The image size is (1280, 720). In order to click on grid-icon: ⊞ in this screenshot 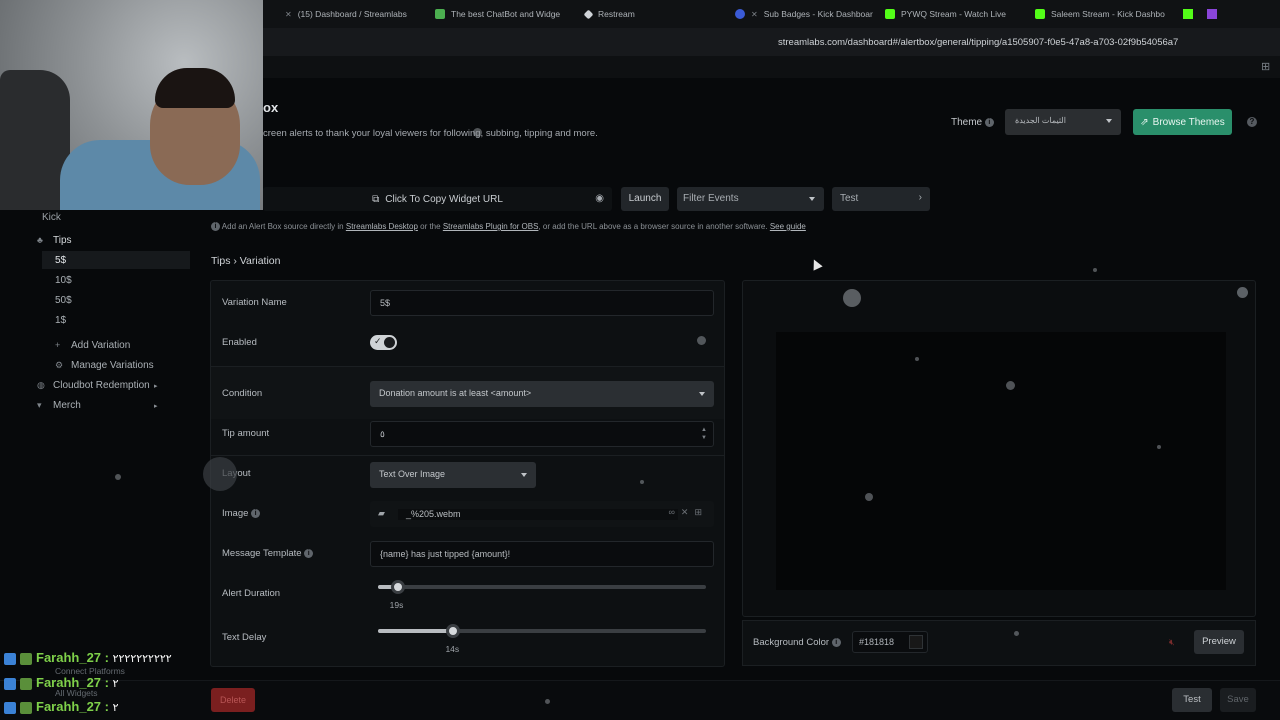, I will do `click(701, 512)`.